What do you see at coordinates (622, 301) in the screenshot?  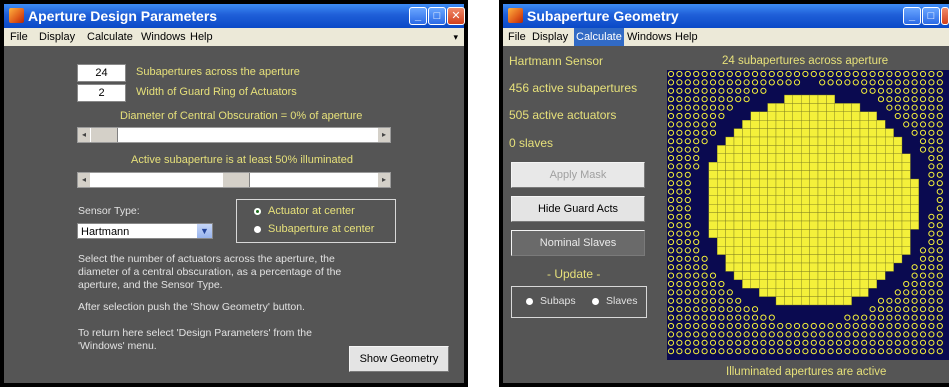 I see `radio-update-slaves-label: Slaves` at bounding box center [622, 301].